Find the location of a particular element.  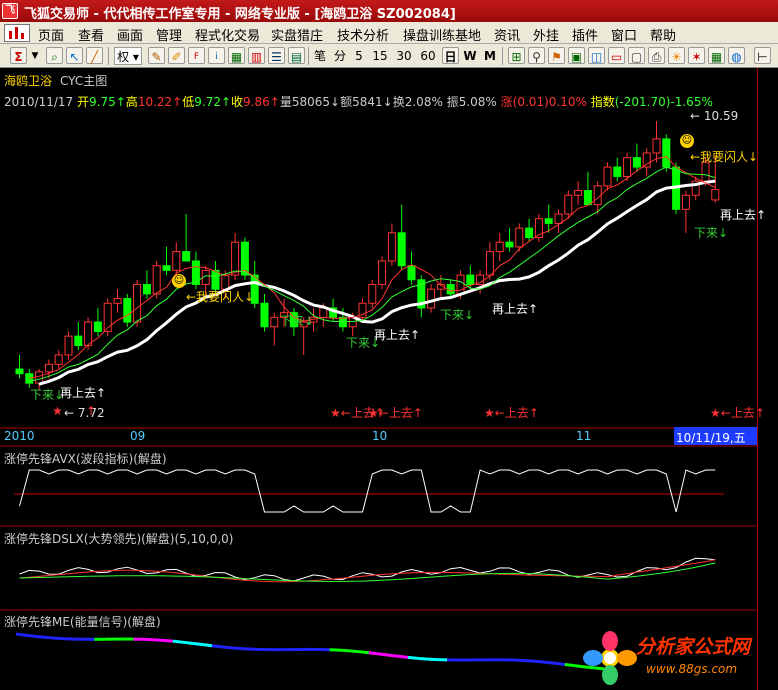

indicator-name: CYC主图 is located at coordinates (83, 80).